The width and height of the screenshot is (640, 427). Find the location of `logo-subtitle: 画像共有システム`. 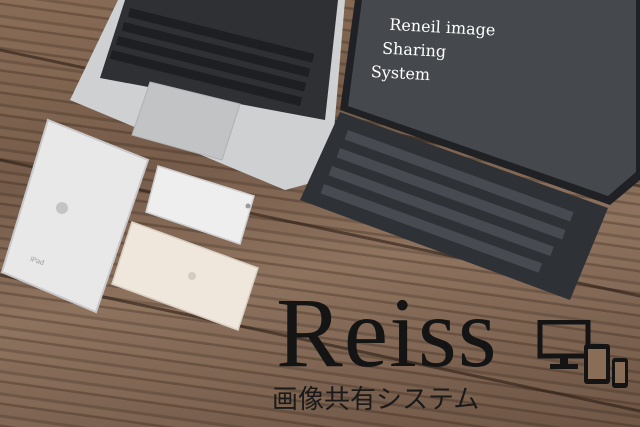

logo-subtitle: 画像共有システム is located at coordinates (376, 400).